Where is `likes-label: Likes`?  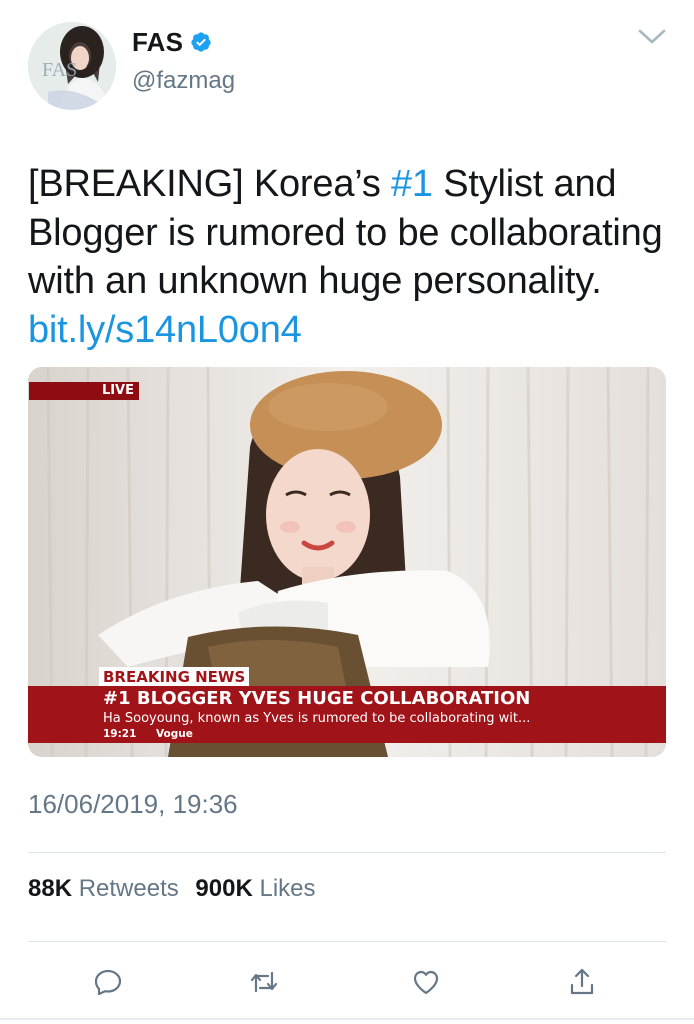 likes-label: Likes is located at coordinates (287, 888).